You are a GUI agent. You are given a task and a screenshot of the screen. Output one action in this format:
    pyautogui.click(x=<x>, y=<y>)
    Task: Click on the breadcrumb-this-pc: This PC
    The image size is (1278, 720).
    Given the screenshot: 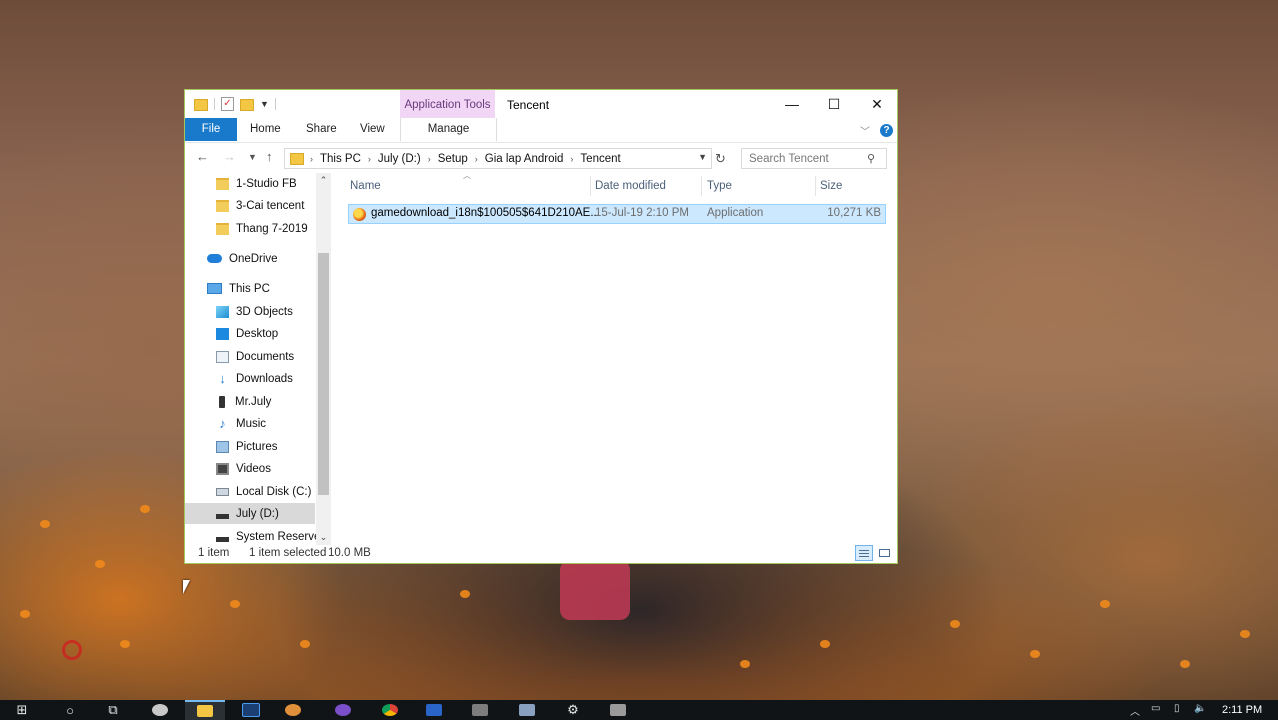 What is the action you would take?
    pyautogui.click(x=340, y=159)
    